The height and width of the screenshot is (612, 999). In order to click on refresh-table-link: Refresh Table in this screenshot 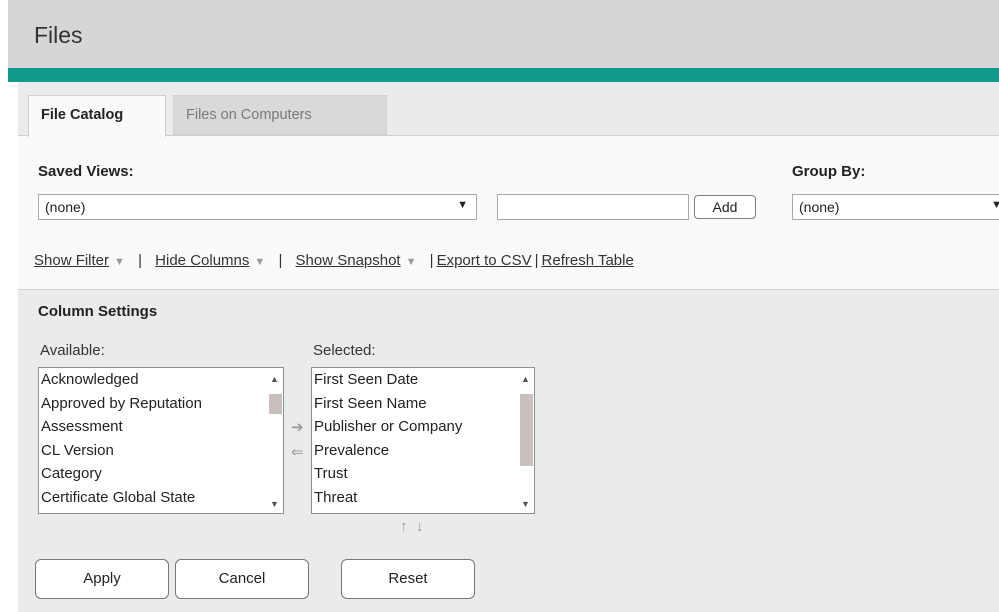, I will do `click(588, 260)`.